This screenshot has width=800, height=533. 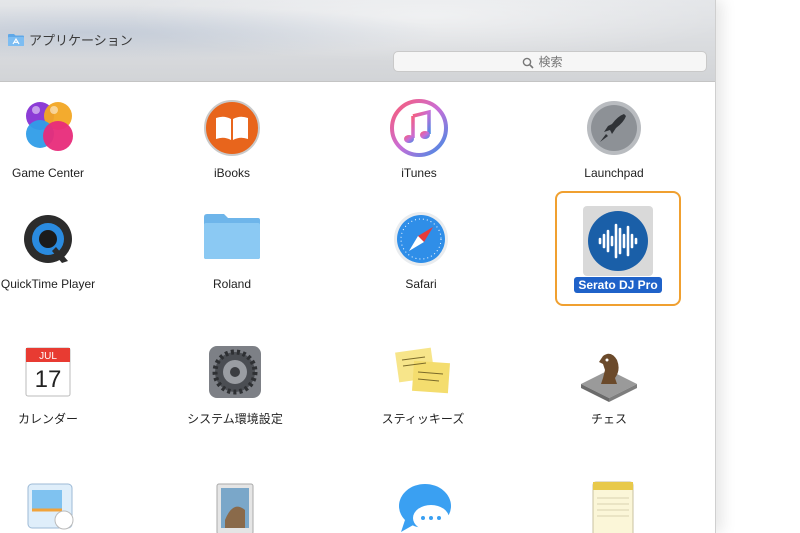 I want to click on titlebar: アプリケーション, so click(x=357, y=41).